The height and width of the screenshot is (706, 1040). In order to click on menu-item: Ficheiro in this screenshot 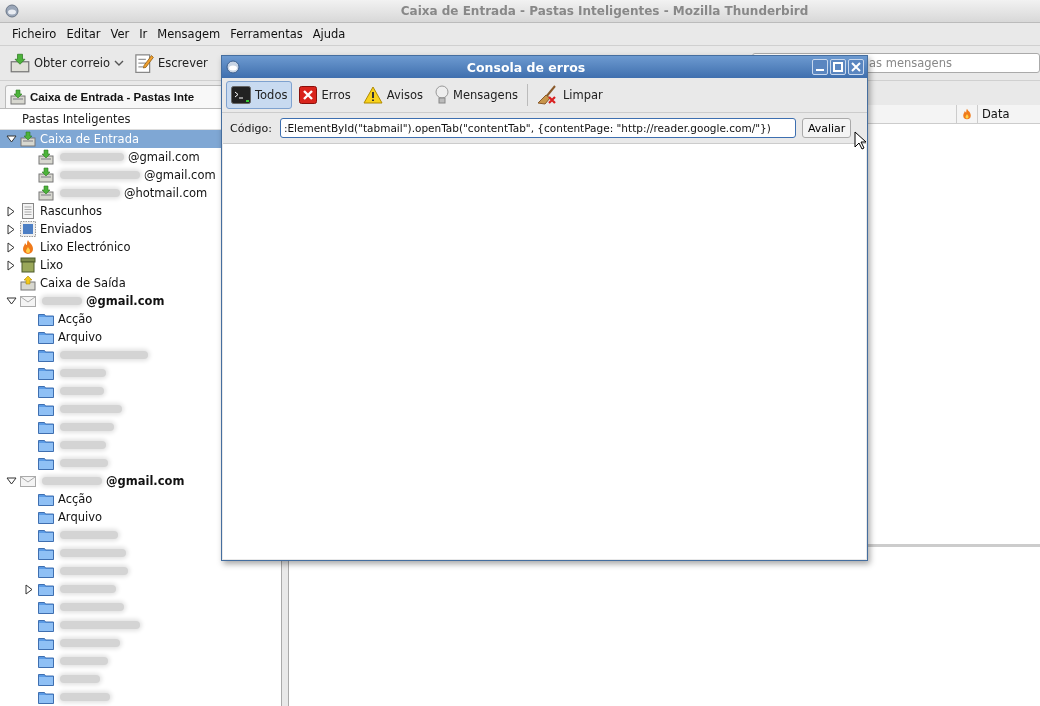, I will do `click(34, 34)`.